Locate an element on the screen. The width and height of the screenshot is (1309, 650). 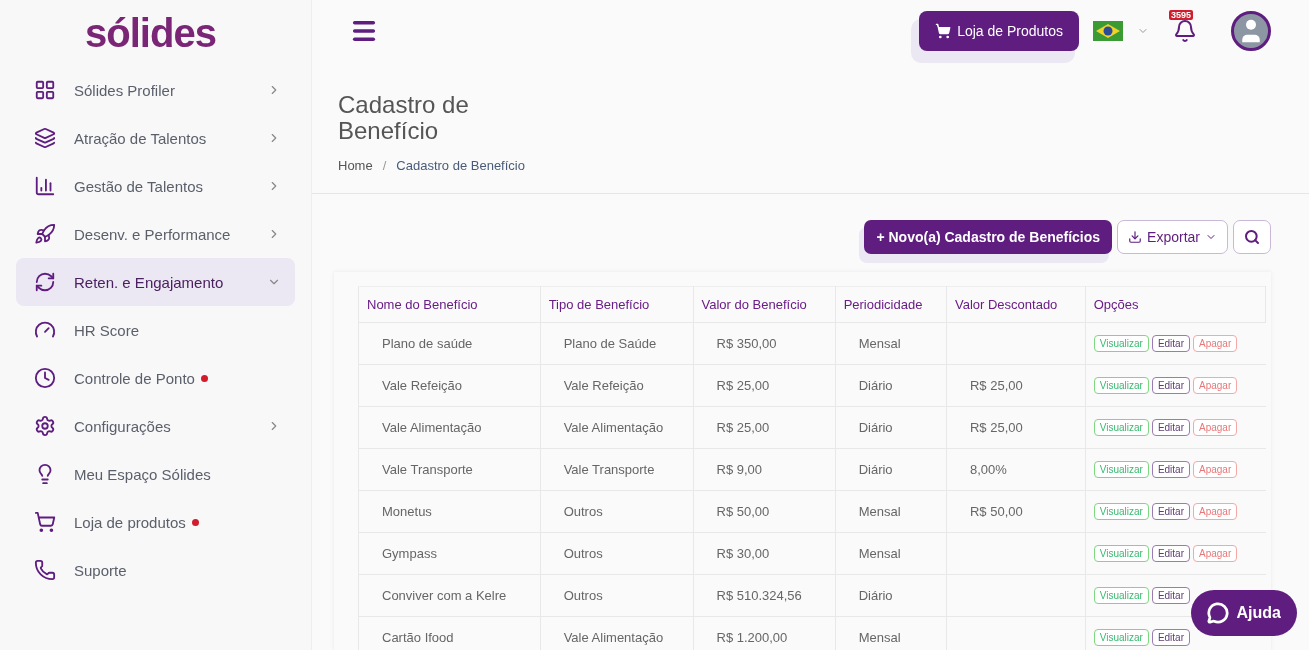
table-cell: R$ 9,00 is located at coordinates (739, 469).